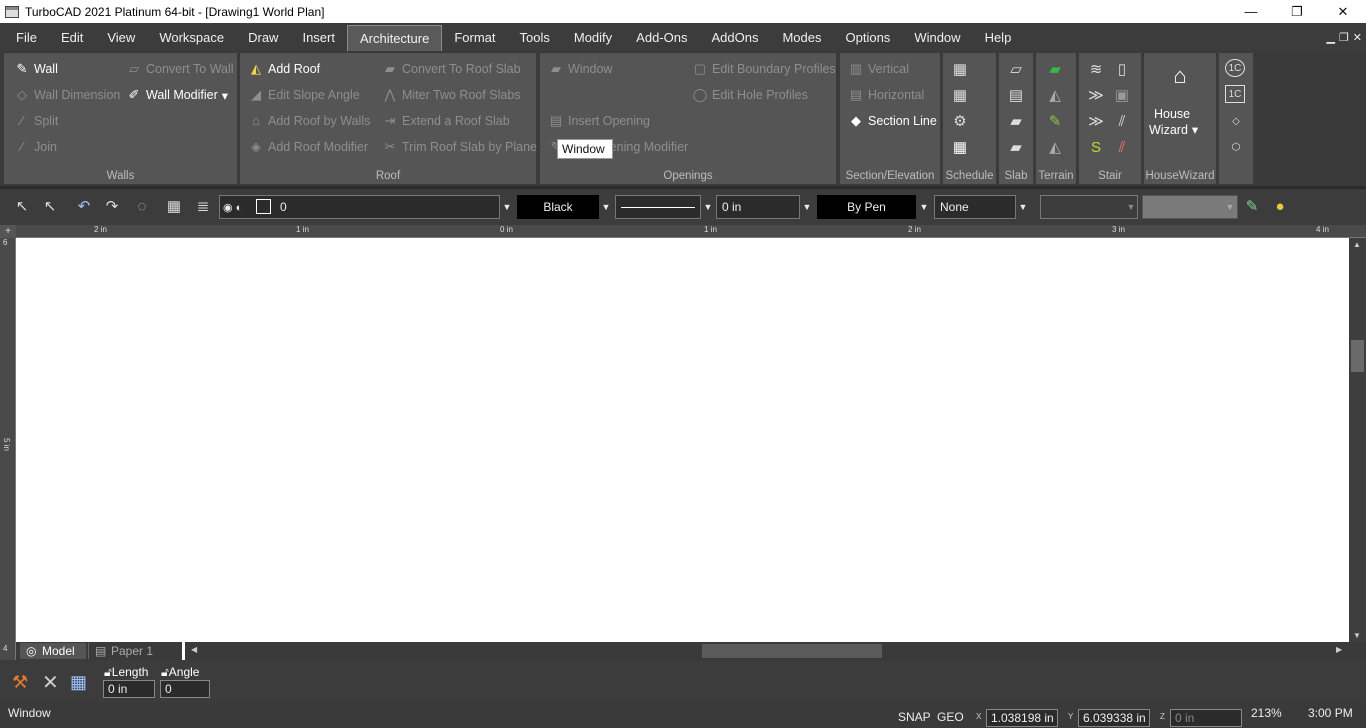 The width and height of the screenshot is (1366, 728). I want to click on horizontal-button: ▤ Horizontal, so click(886, 95).